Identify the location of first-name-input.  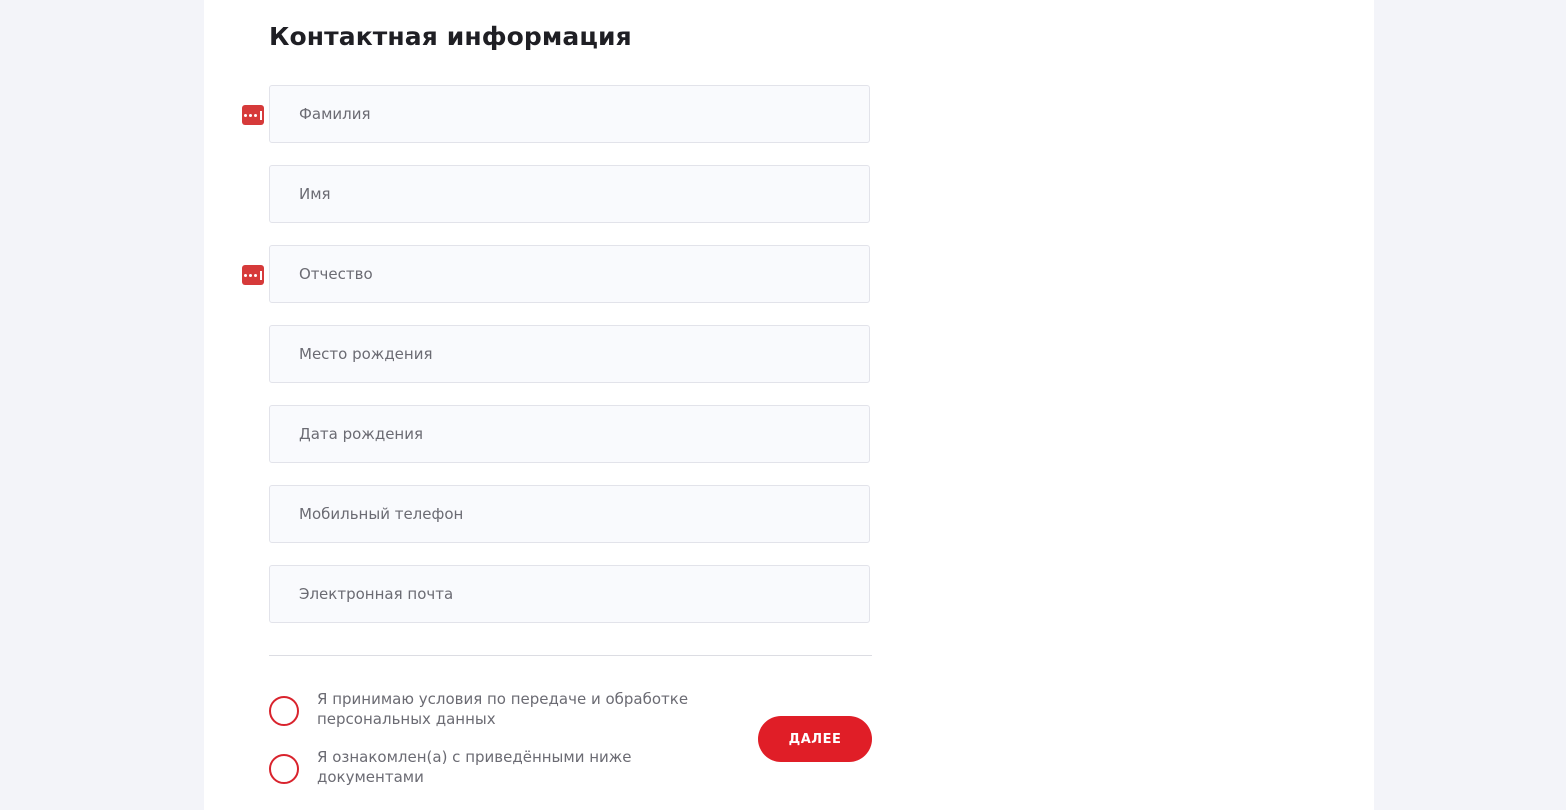
(569, 194).